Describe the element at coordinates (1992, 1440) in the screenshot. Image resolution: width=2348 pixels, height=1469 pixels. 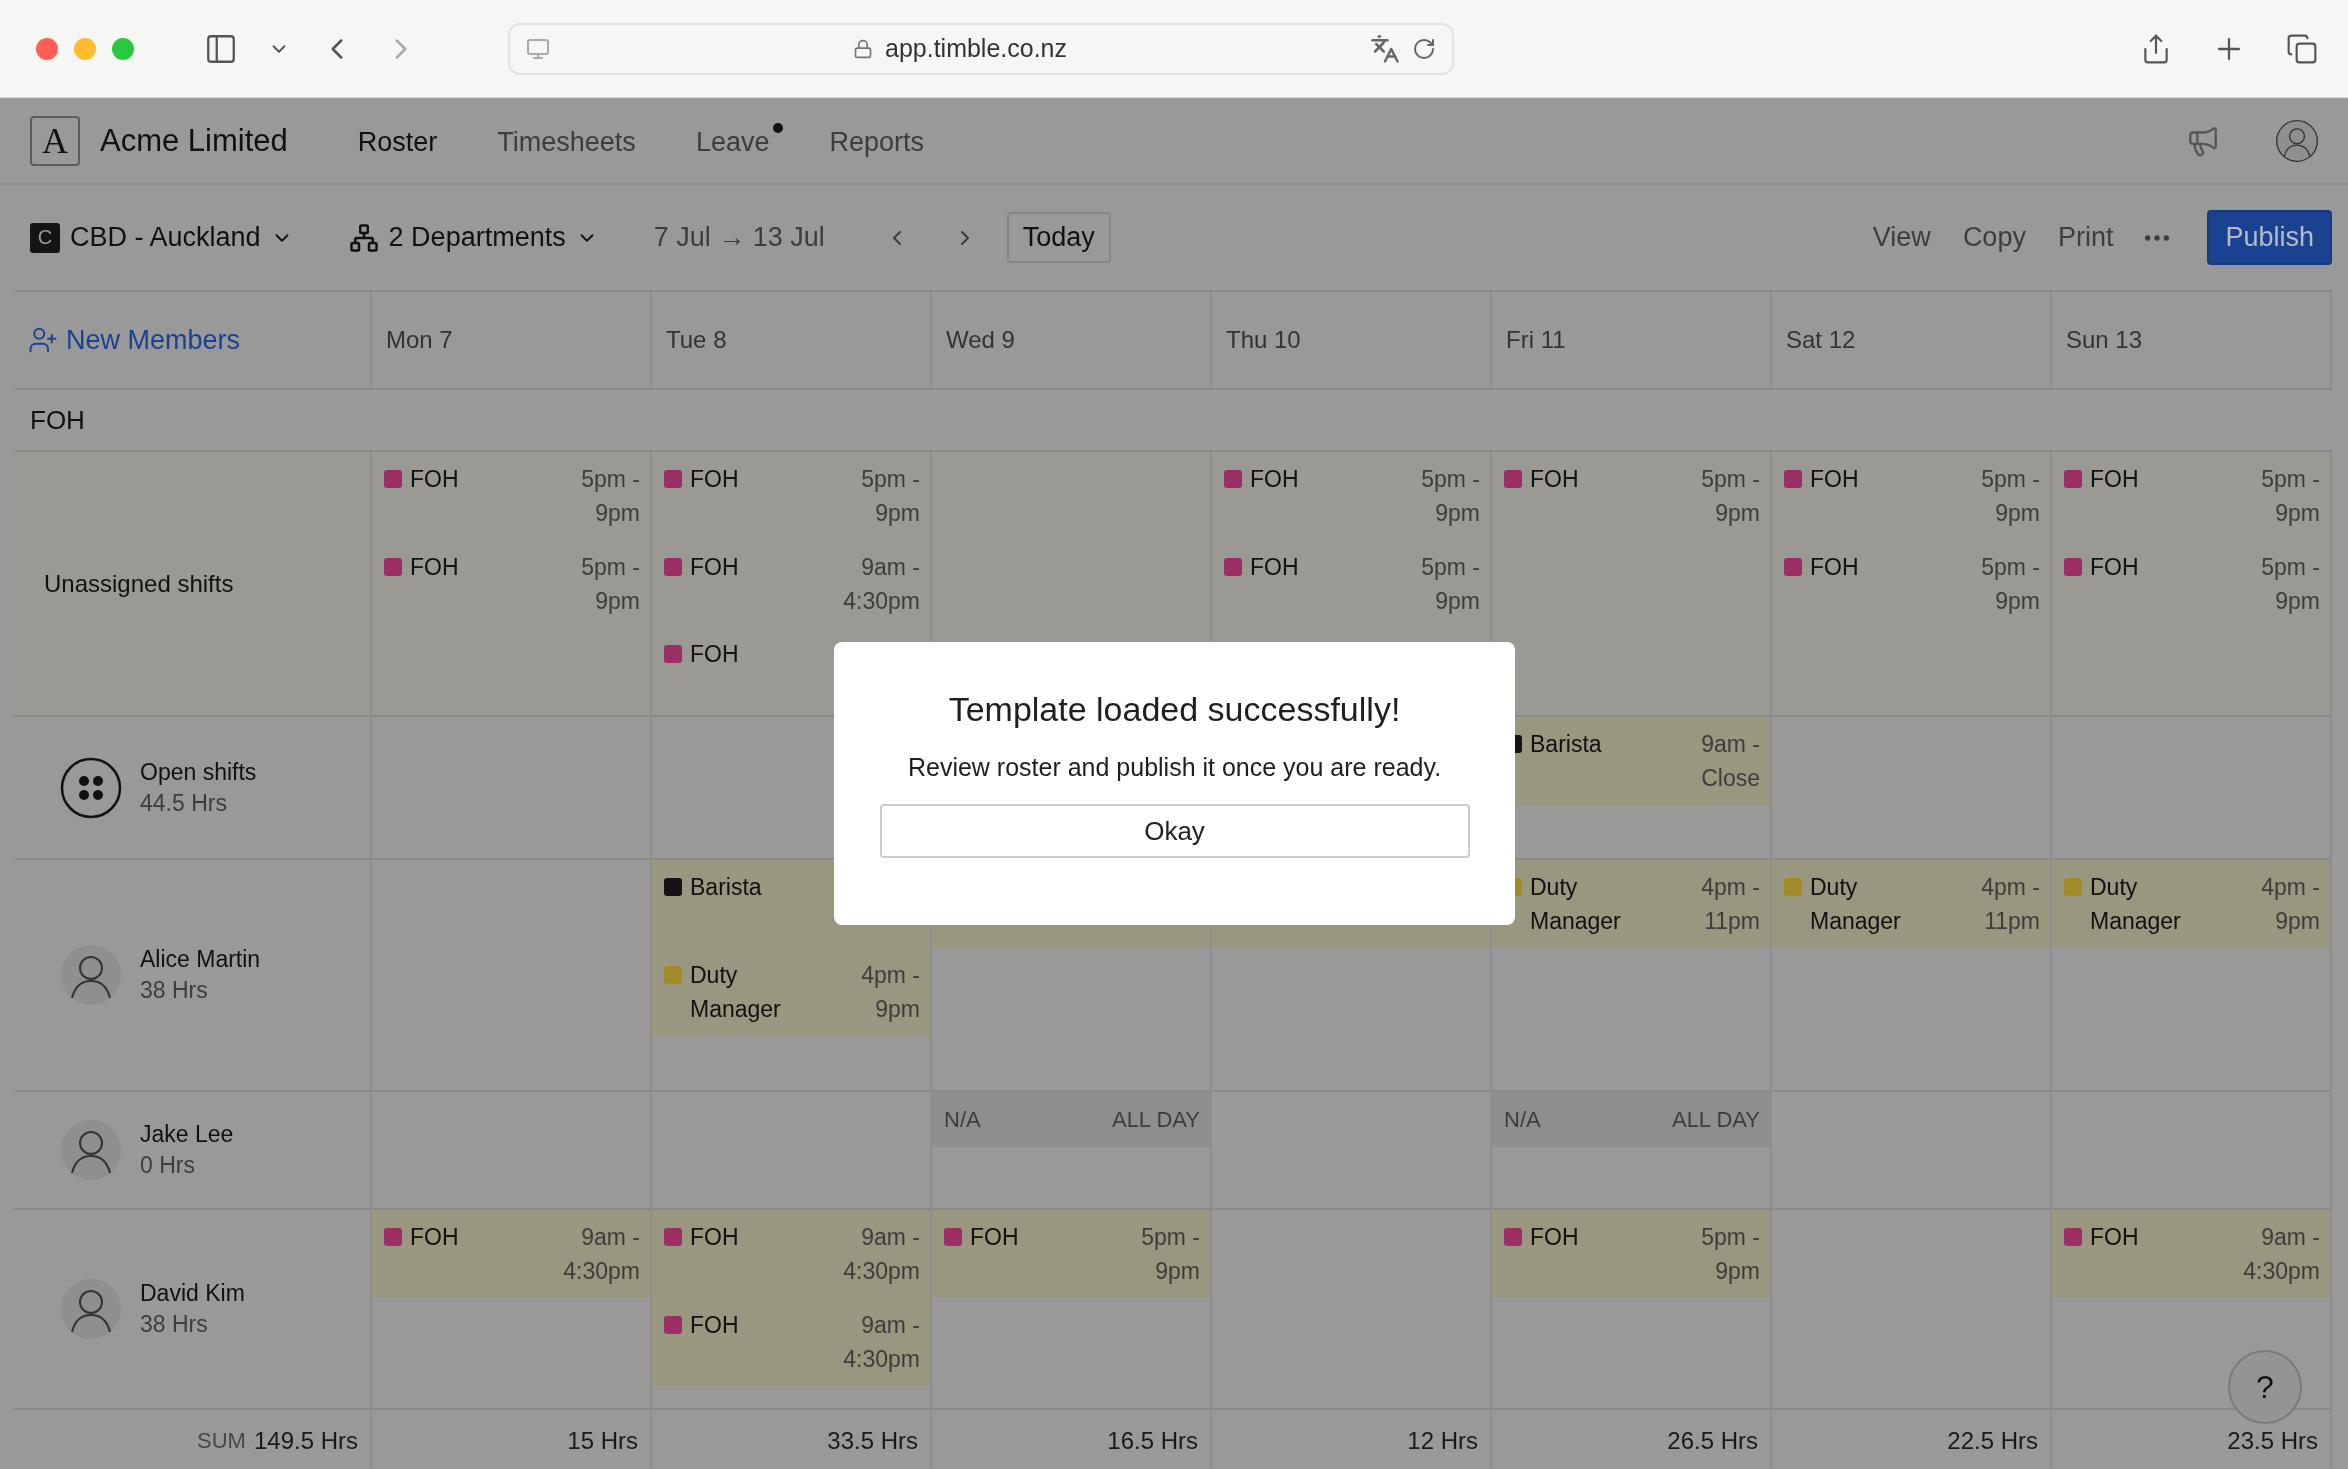
I see `day-total: 22.5 Hrs` at that location.